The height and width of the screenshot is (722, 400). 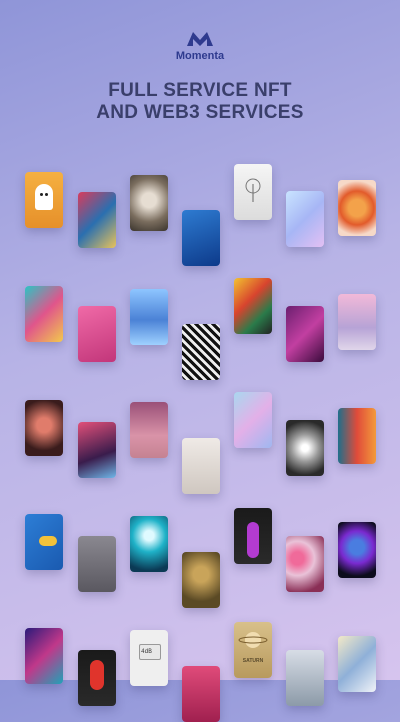 I want to click on nft-tile-blue-waves, so click(x=201, y=238).